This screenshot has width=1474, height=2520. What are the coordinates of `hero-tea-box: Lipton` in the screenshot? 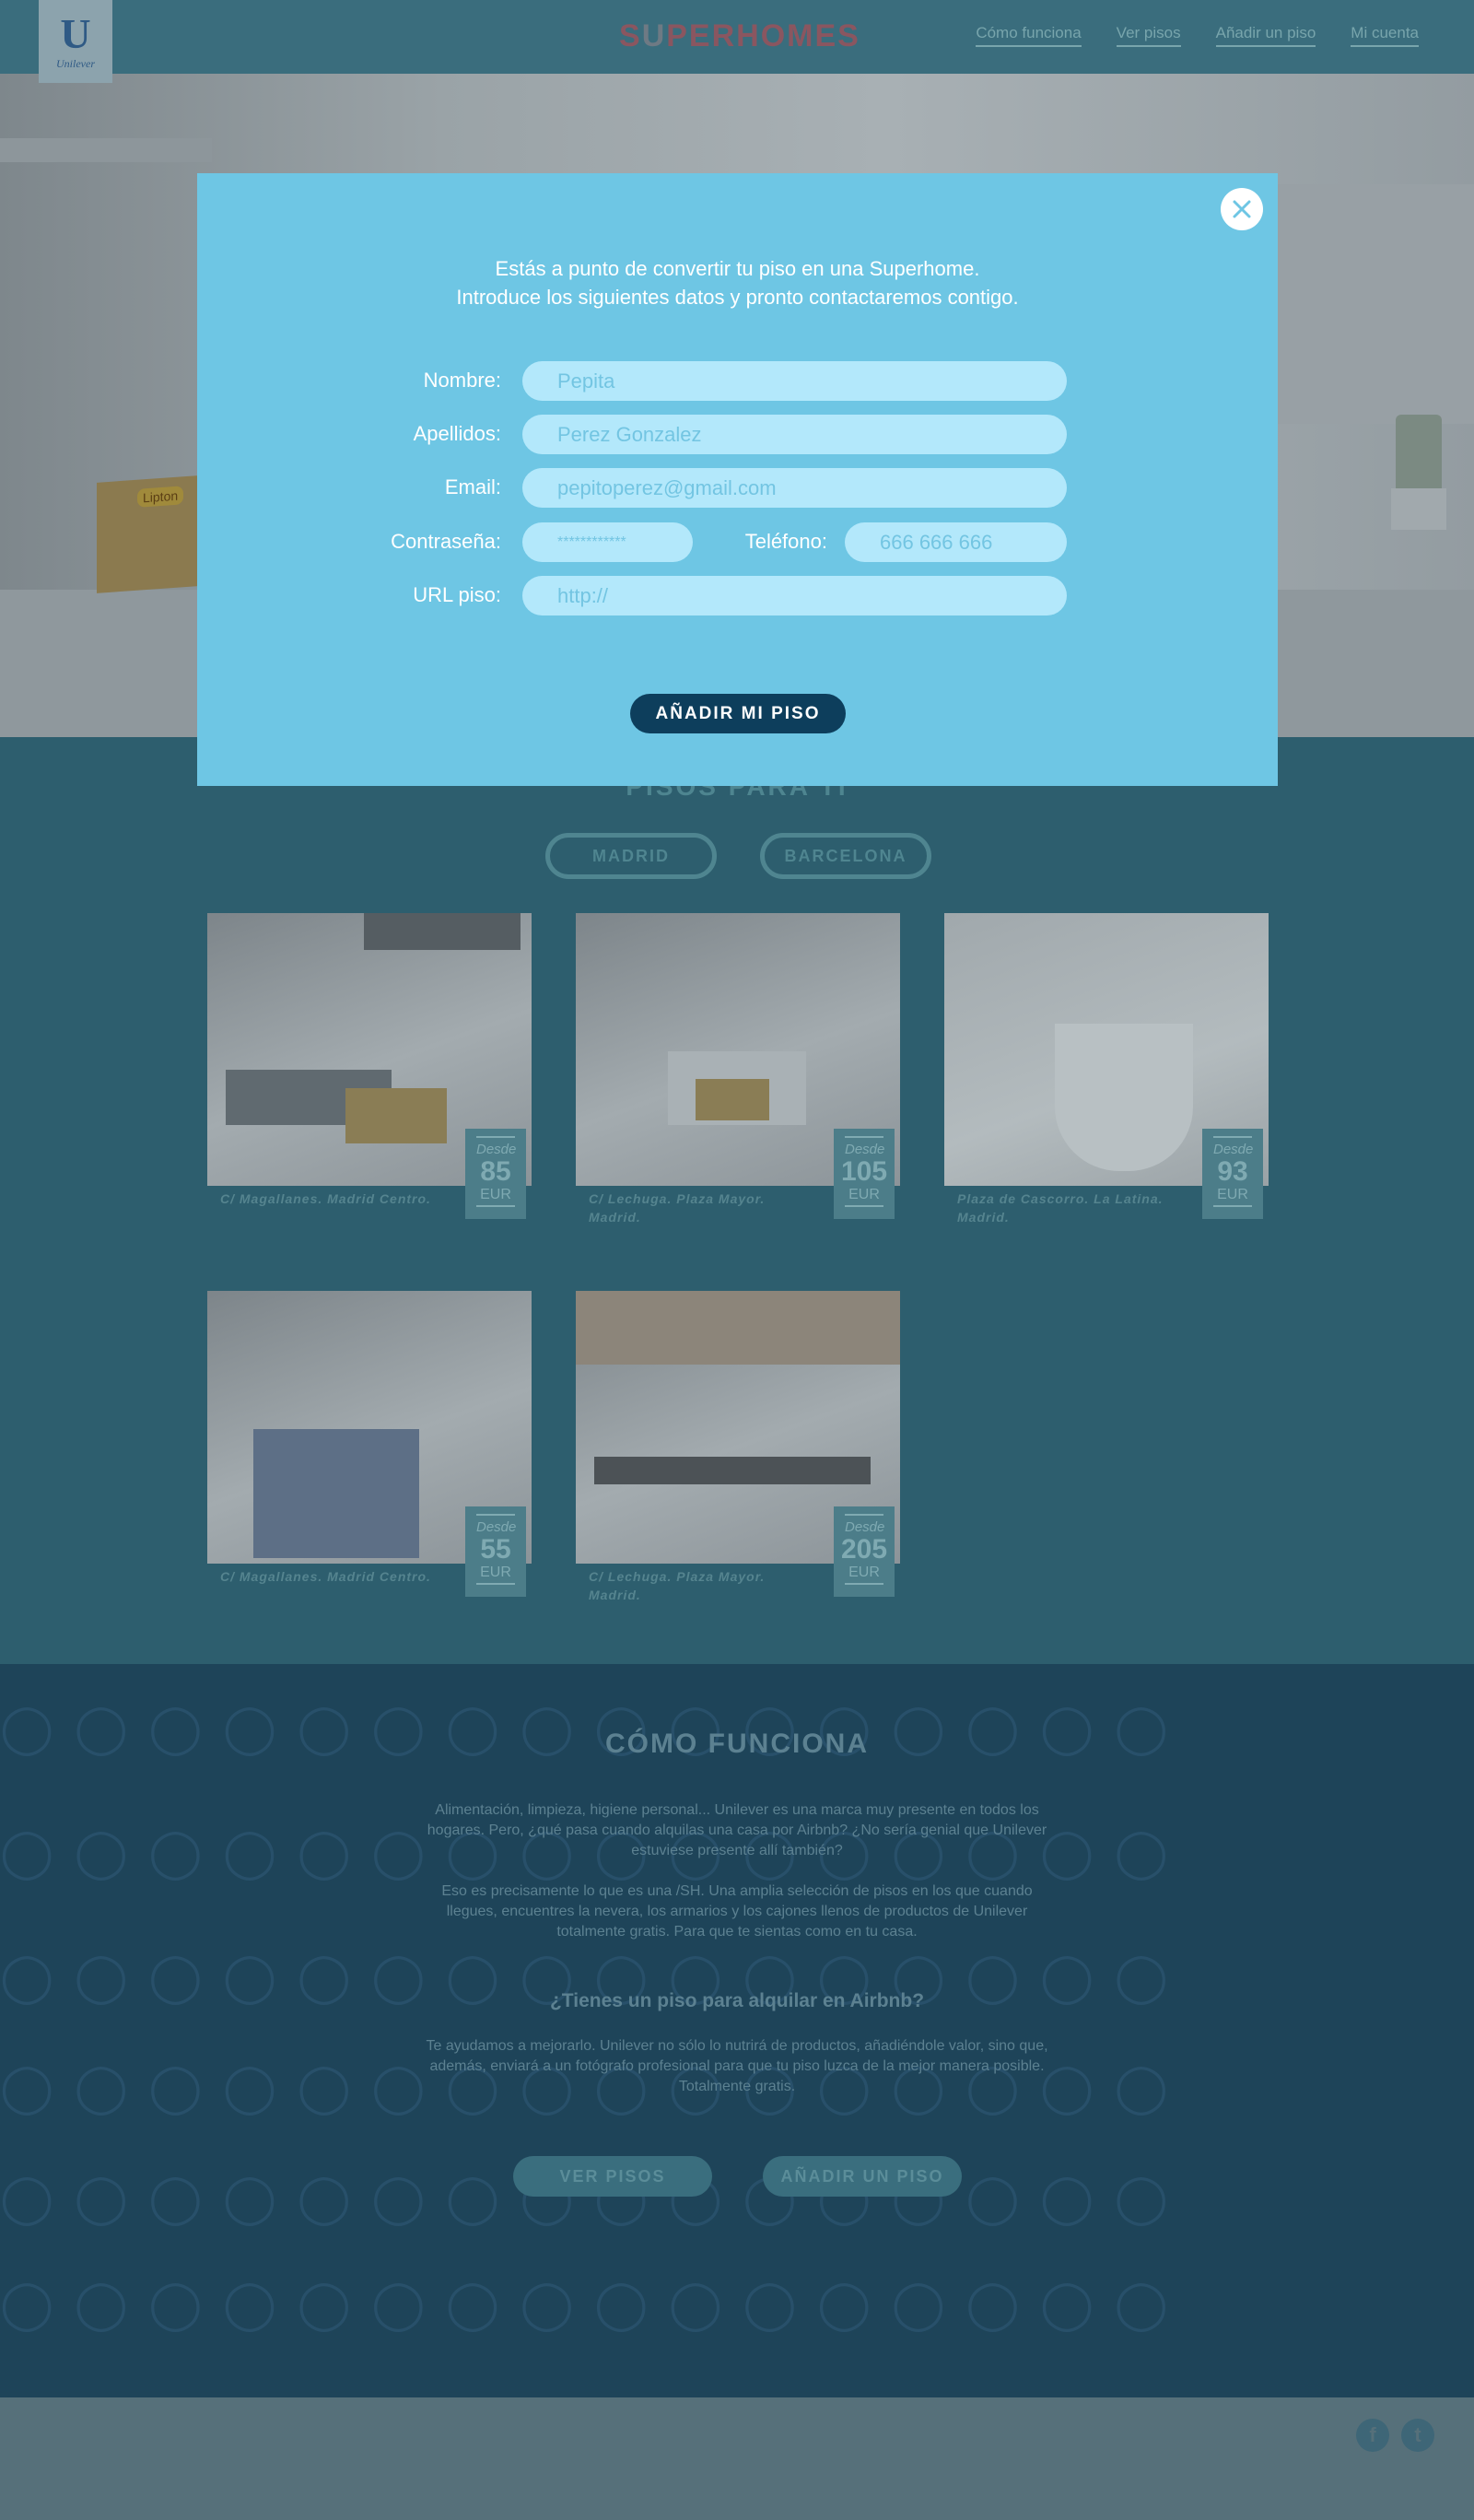 It's located at (147, 534).